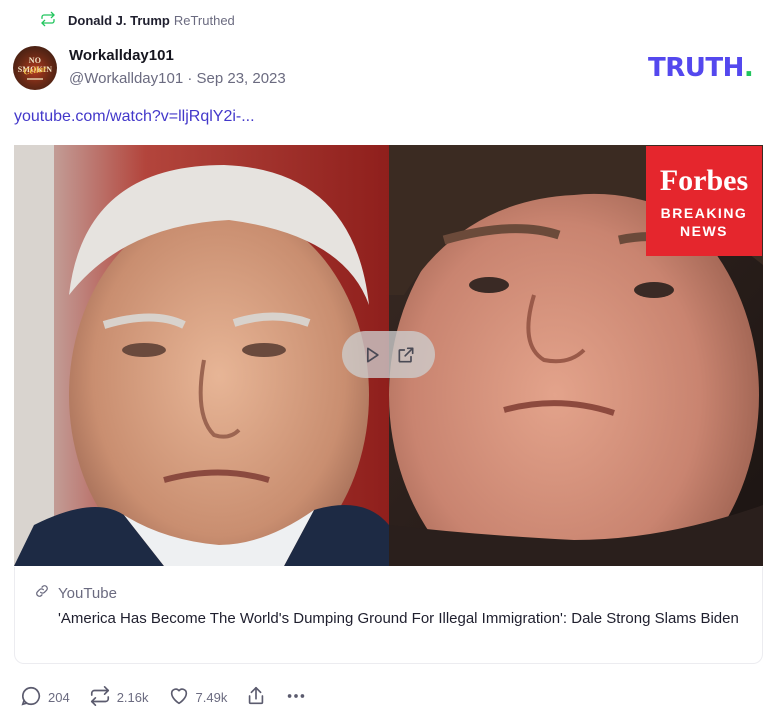 This screenshot has height=721, width=777. What do you see at coordinates (45, 697) in the screenshot?
I see `reply-action: 204` at bounding box center [45, 697].